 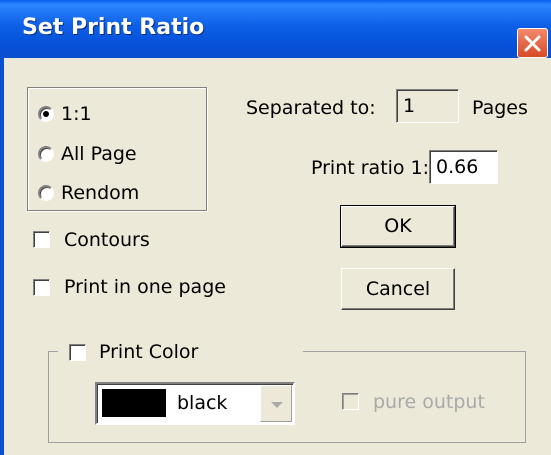 I want to click on close-button, so click(x=532, y=43).